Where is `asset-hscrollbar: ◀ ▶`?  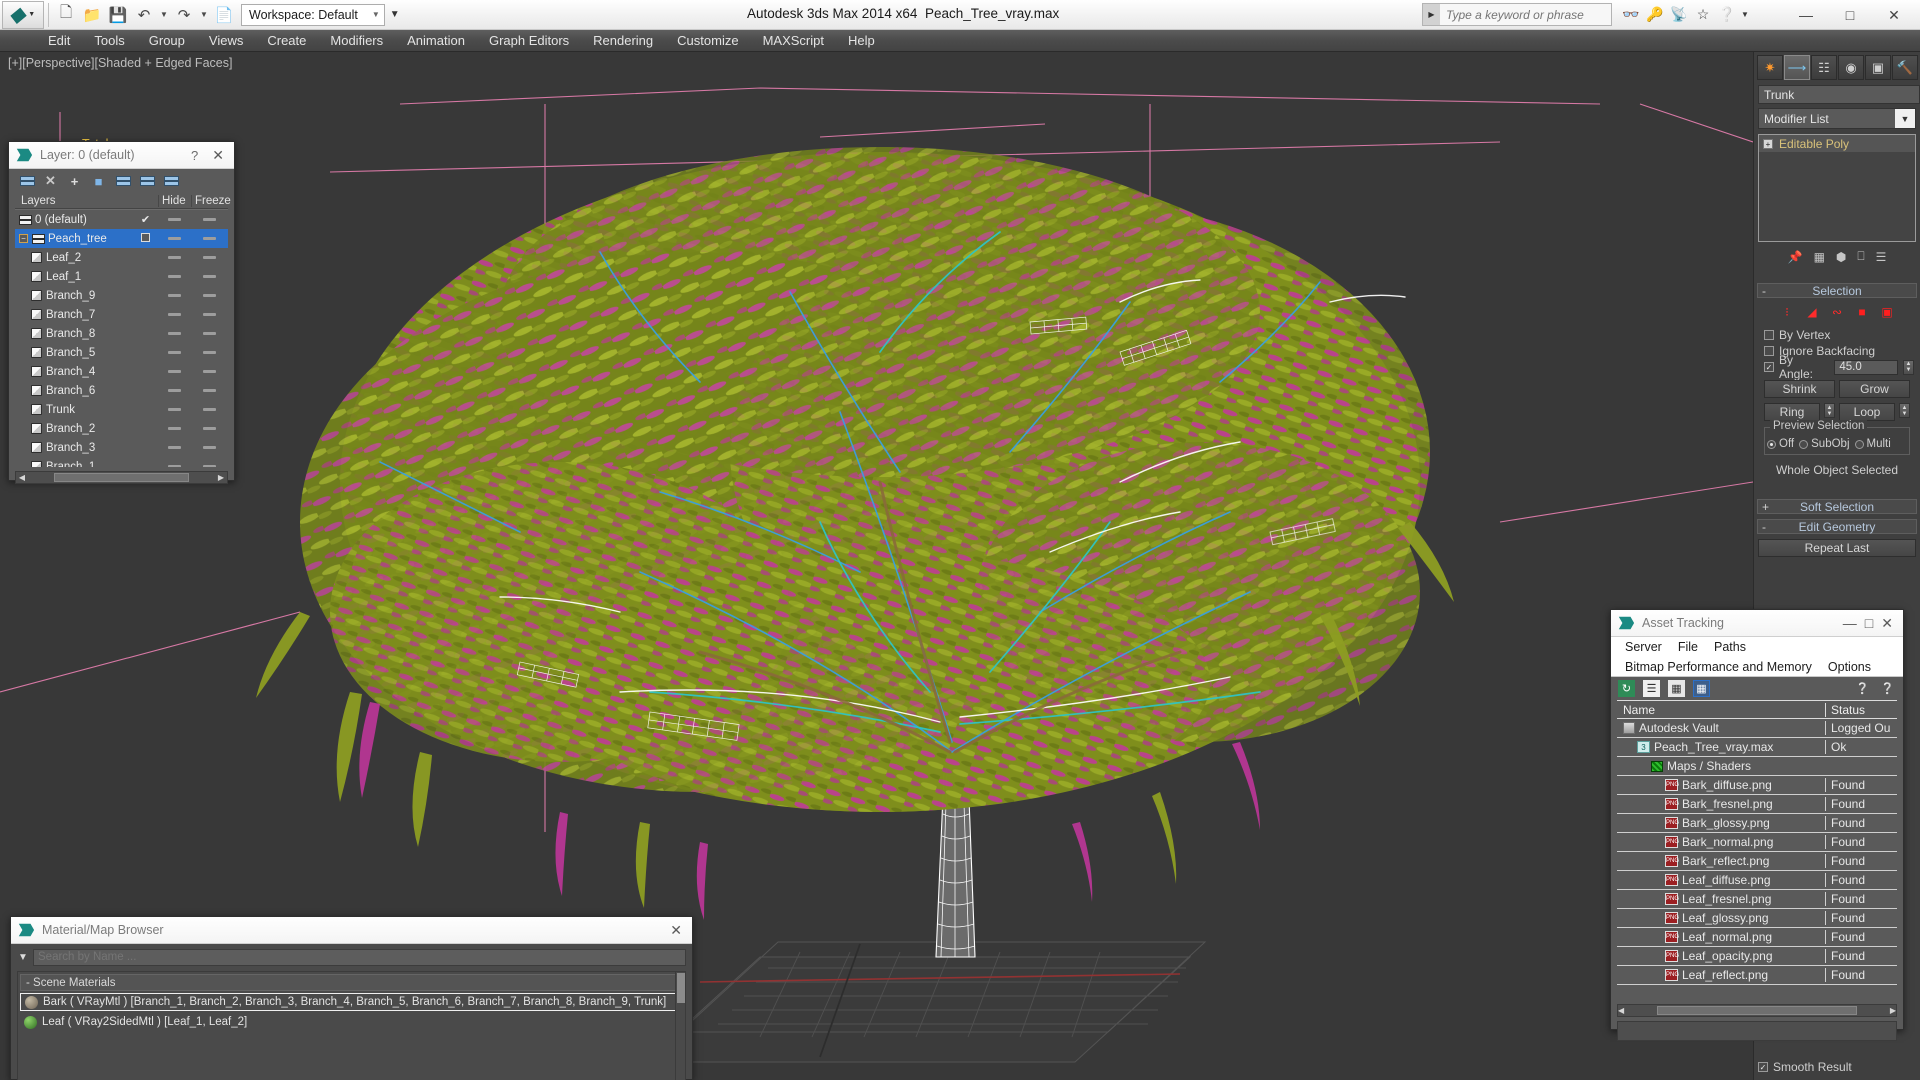
asset-hscrollbar: ◀ ▶ is located at coordinates (1757, 1010).